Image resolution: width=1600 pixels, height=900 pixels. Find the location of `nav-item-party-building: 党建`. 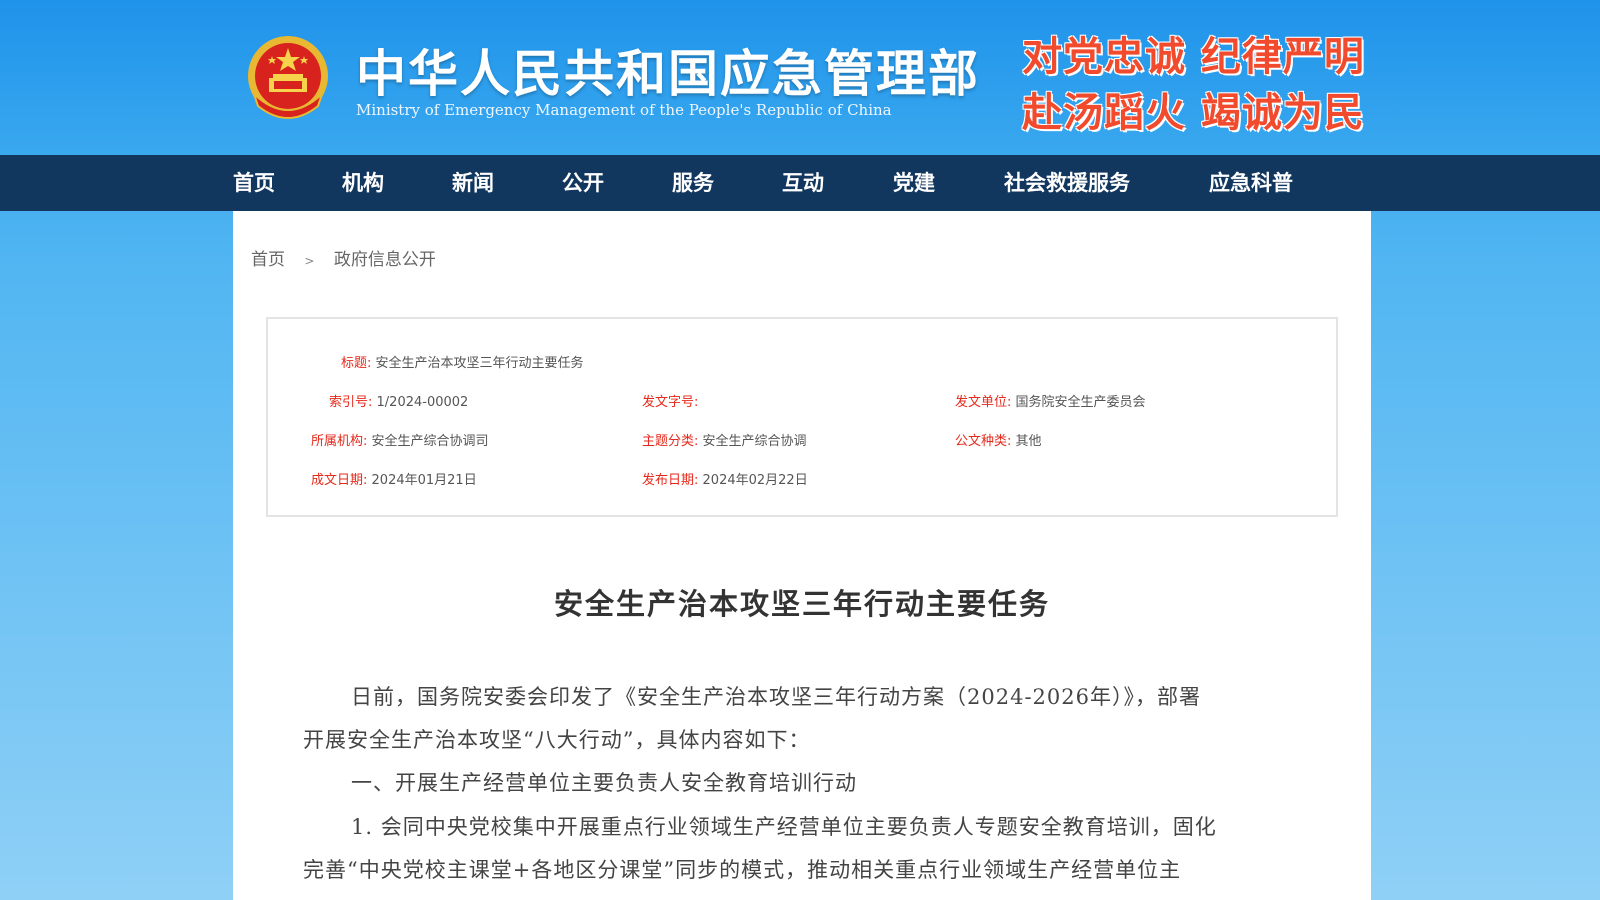

nav-item-party-building: 党建 is located at coordinates (914, 183).